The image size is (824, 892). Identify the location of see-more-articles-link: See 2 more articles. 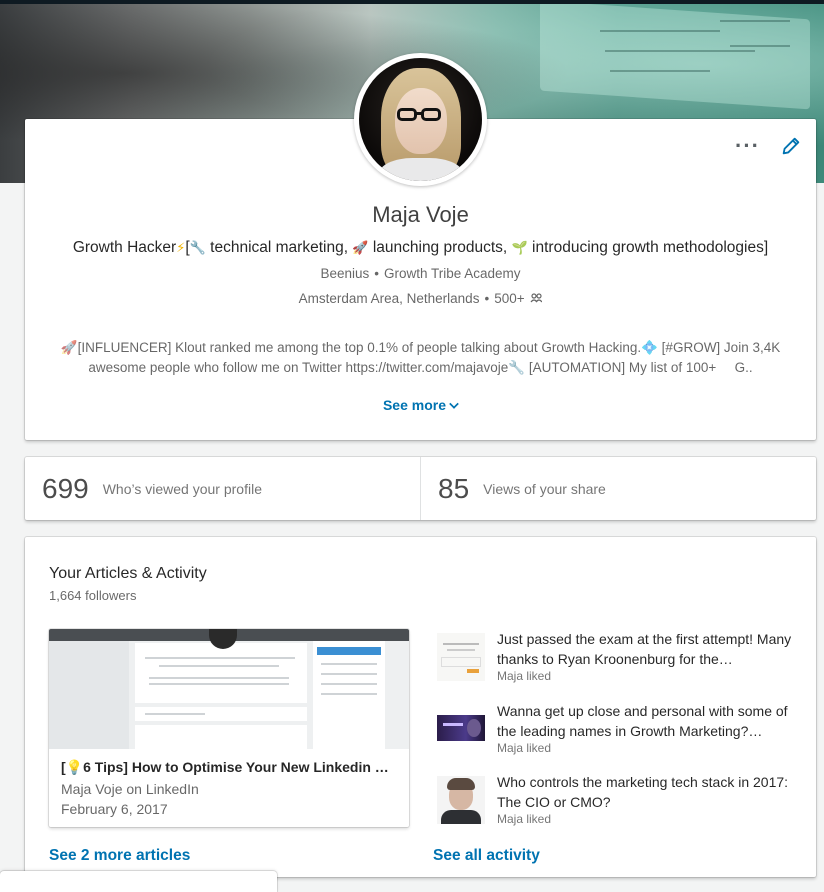
(119, 856).